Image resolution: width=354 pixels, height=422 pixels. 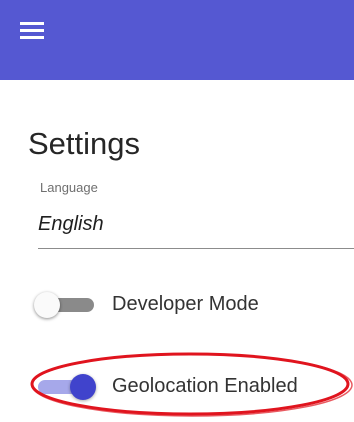 I want to click on developer-mode-row: Developer Mode, so click(x=194, y=304).